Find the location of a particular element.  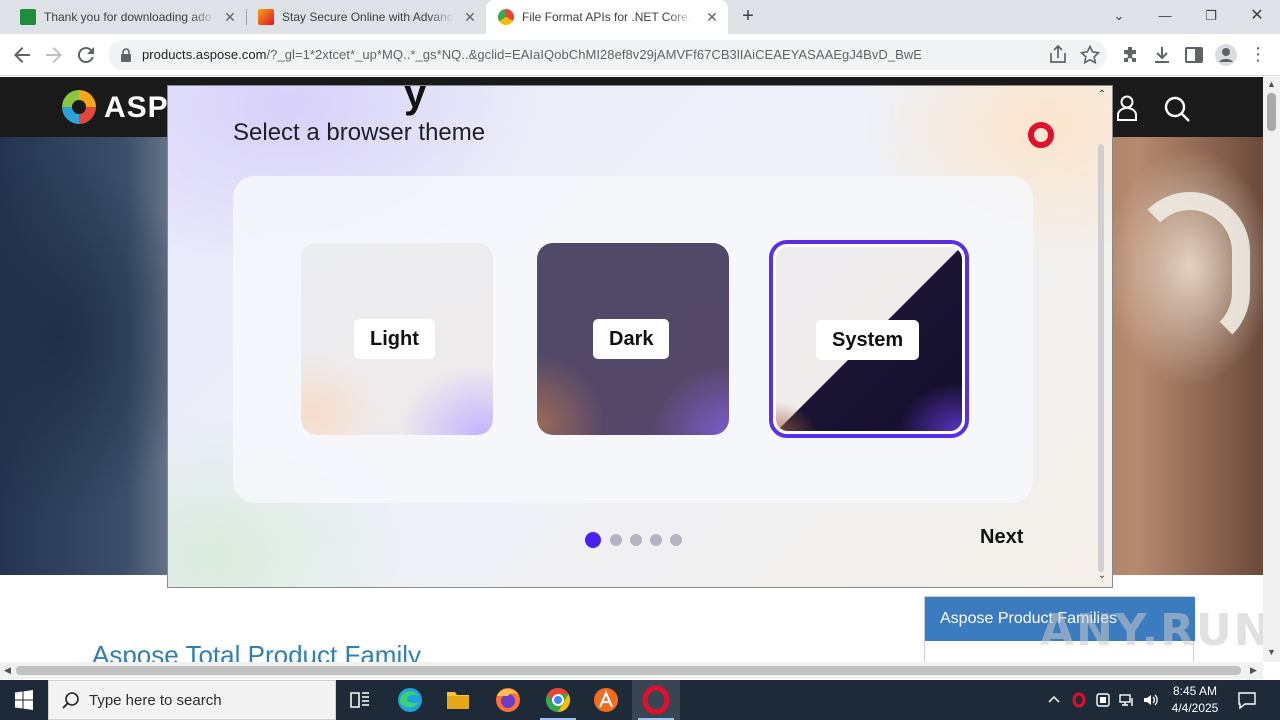

new-tab-button: + is located at coordinates (748, 16).